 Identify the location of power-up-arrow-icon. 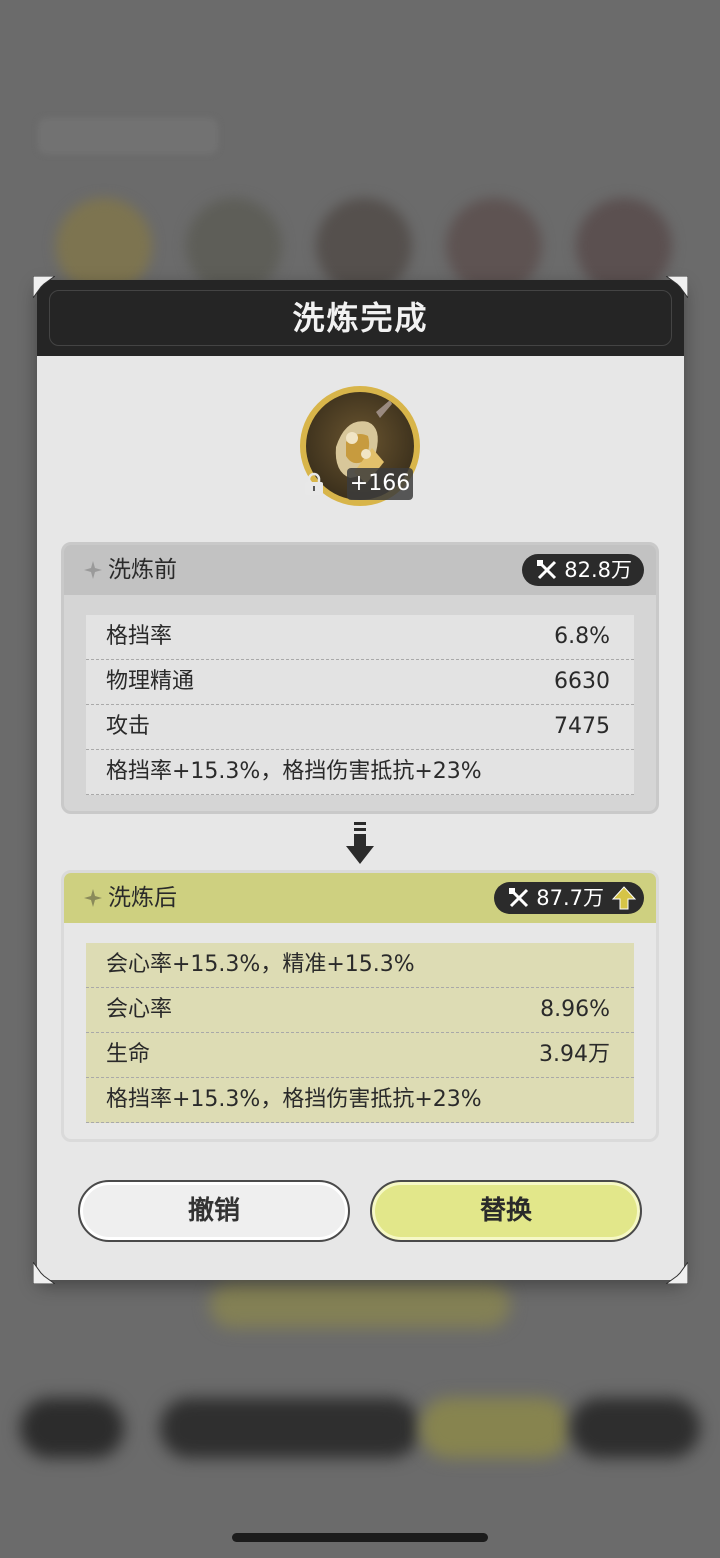
(624, 898).